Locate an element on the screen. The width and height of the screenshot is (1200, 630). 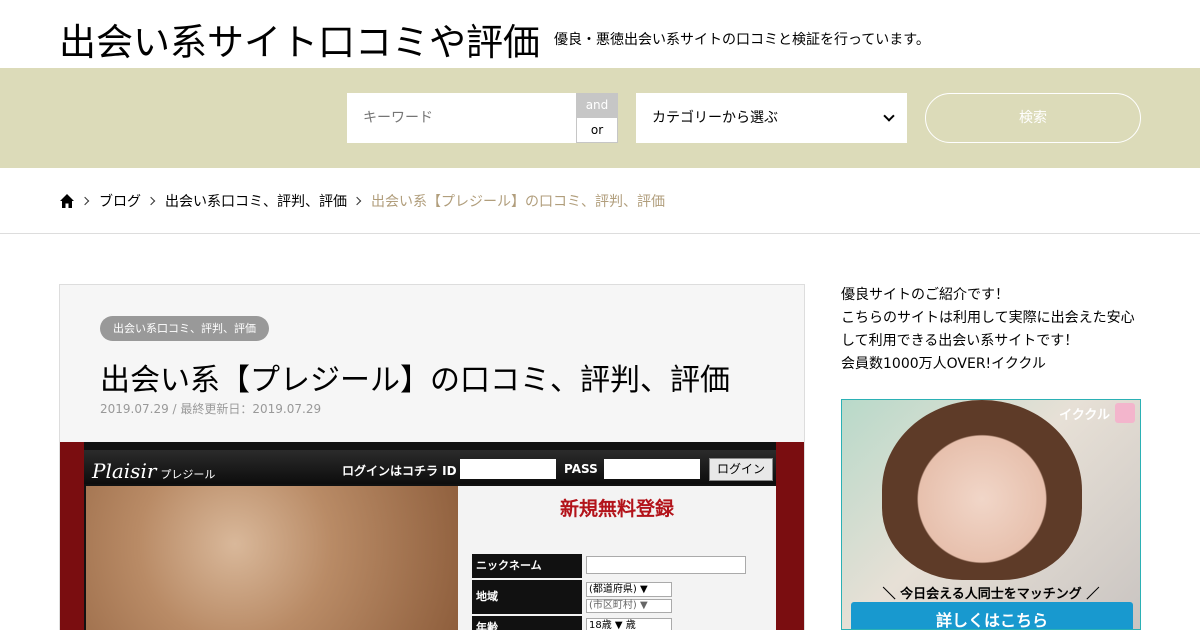
eyecatch-flower-photo is located at coordinates (272, 558).